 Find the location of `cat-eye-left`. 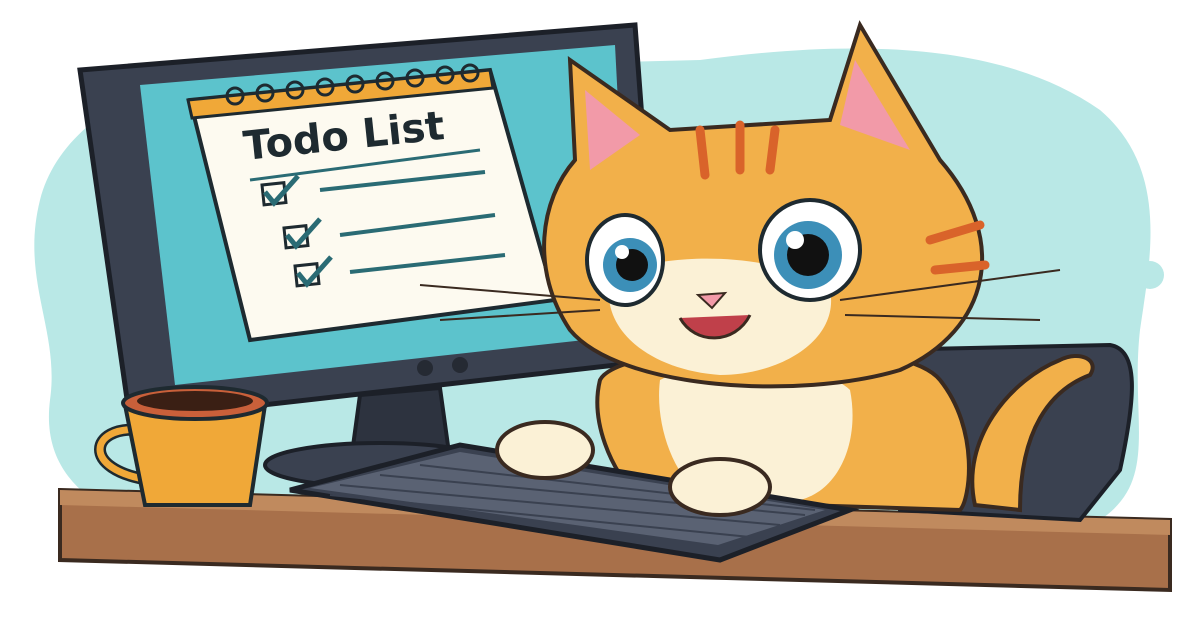

cat-eye-left is located at coordinates (625, 260).